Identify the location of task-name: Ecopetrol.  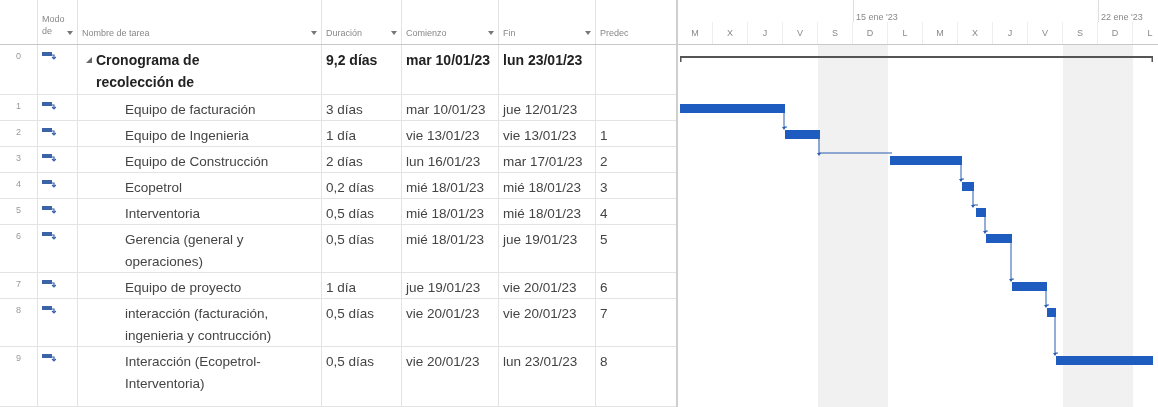
(153, 188).